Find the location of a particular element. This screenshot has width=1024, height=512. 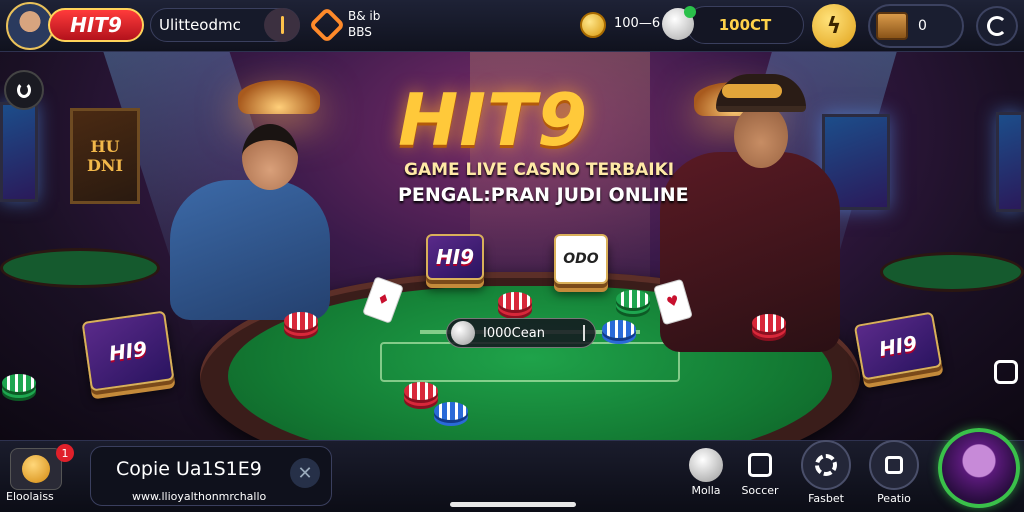

refresh-icon is located at coordinates (997, 26).